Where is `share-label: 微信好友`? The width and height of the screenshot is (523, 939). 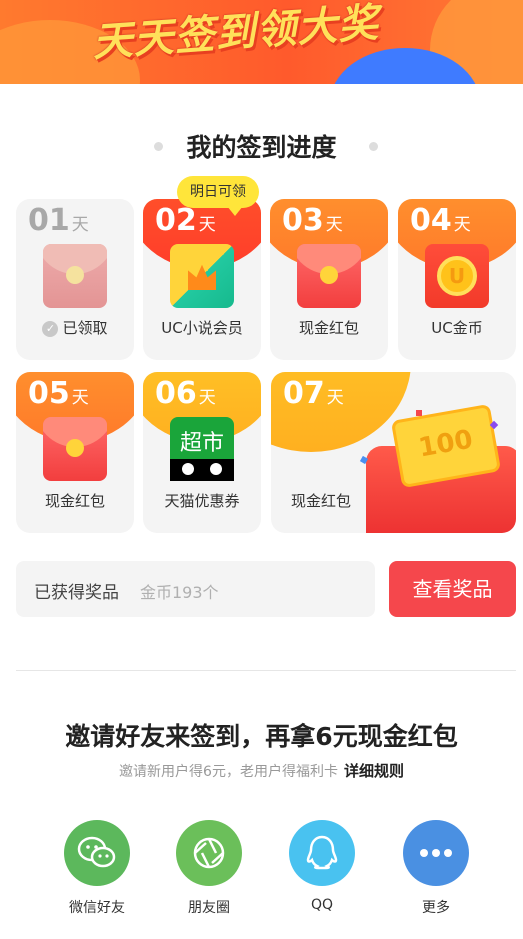 share-label: 微信好友 is located at coordinates (97, 908).